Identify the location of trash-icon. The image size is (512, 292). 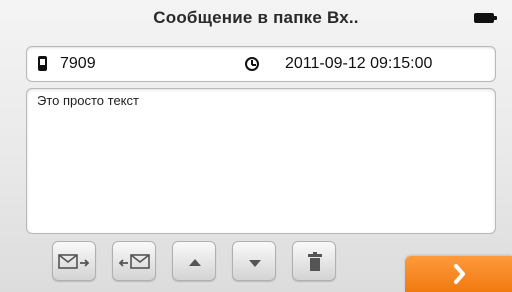
(315, 261).